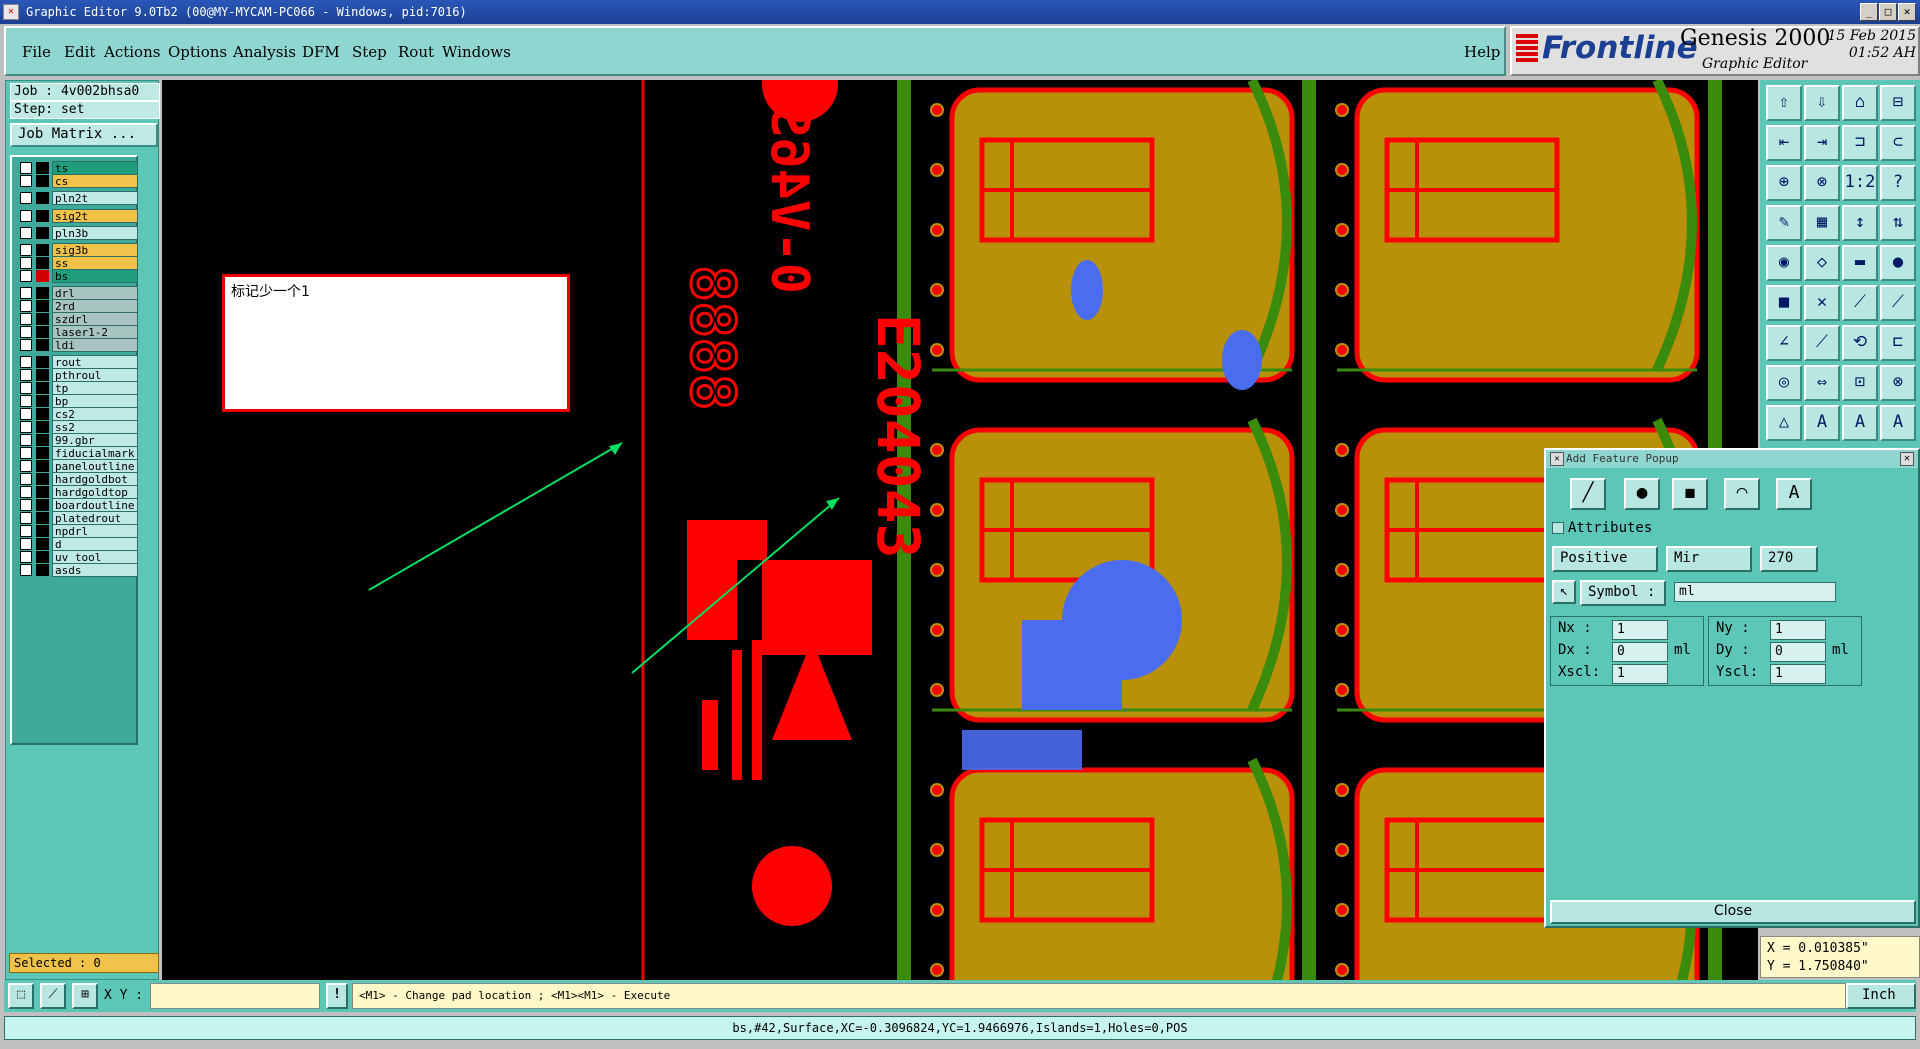 The height and width of the screenshot is (1049, 1920). What do you see at coordinates (476, 52) in the screenshot?
I see `menu-windows: Windows` at bounding box center [476, 52].